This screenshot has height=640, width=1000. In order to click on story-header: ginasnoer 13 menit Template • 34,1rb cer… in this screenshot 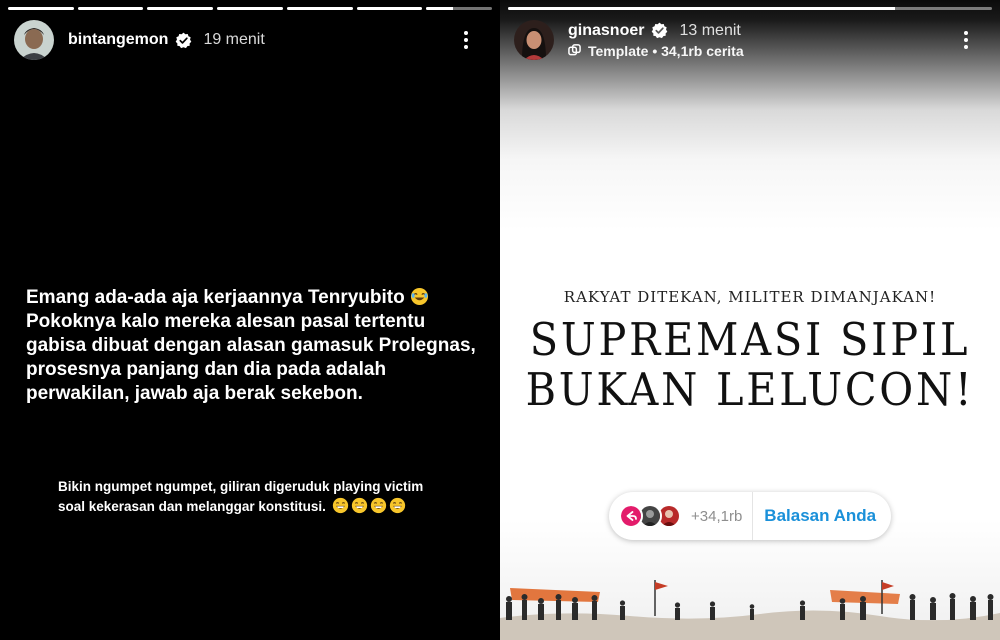, I will do `click(750, 40)`.